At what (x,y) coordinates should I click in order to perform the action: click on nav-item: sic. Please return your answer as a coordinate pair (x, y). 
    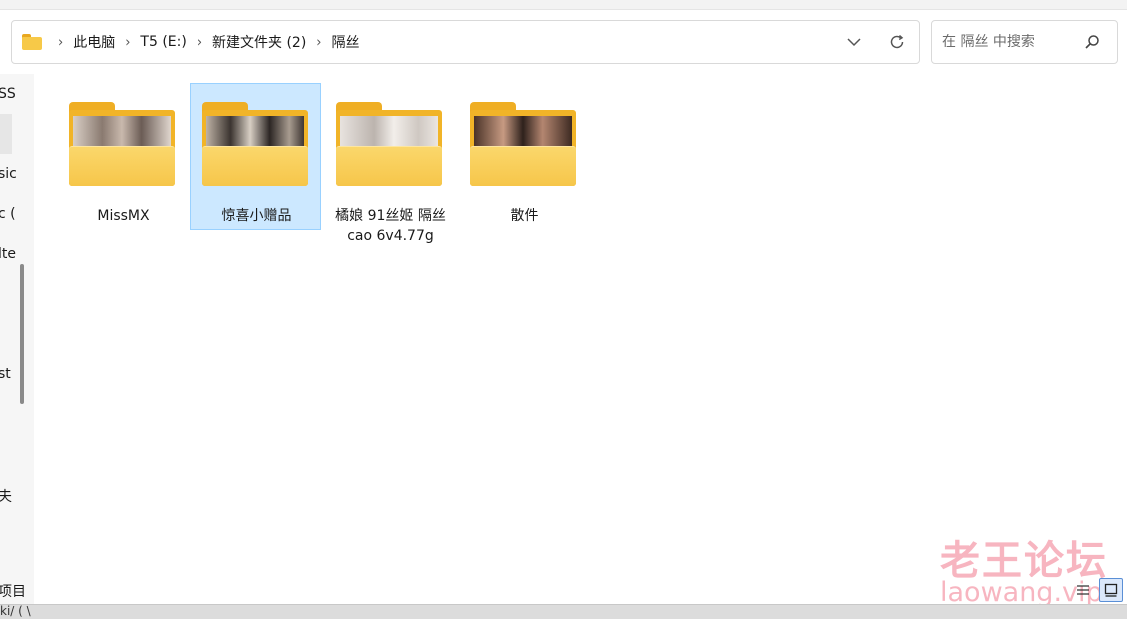
    Looking at the image, I should click on (8, 174).